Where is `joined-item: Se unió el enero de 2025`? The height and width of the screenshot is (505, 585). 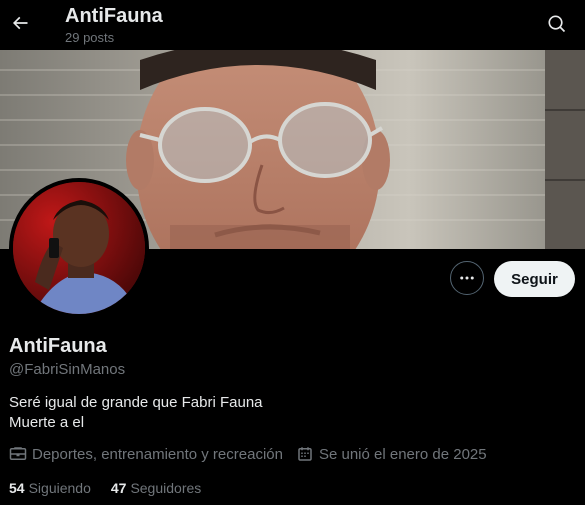
joined-item: Se unió el enero de 2025 is located at coordinates (391, 454).